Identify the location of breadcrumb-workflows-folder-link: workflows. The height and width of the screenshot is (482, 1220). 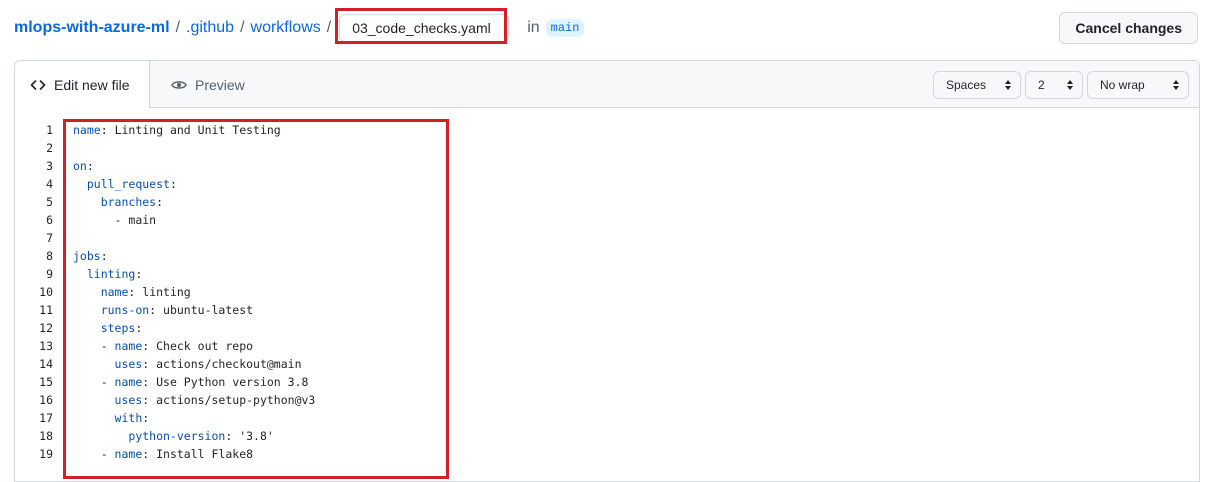
(286, 28).